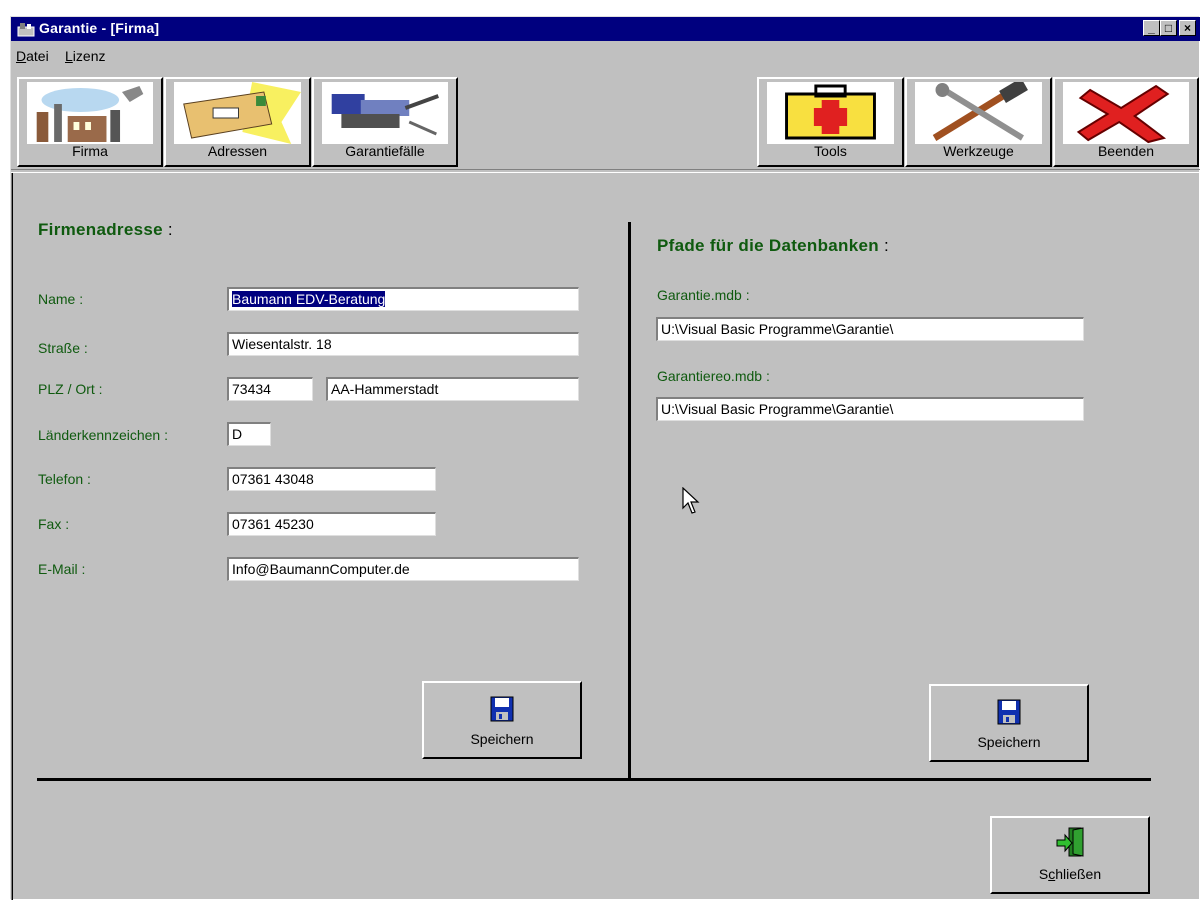  I want to click on fax-field: 07361 45230, so click(331, 524).